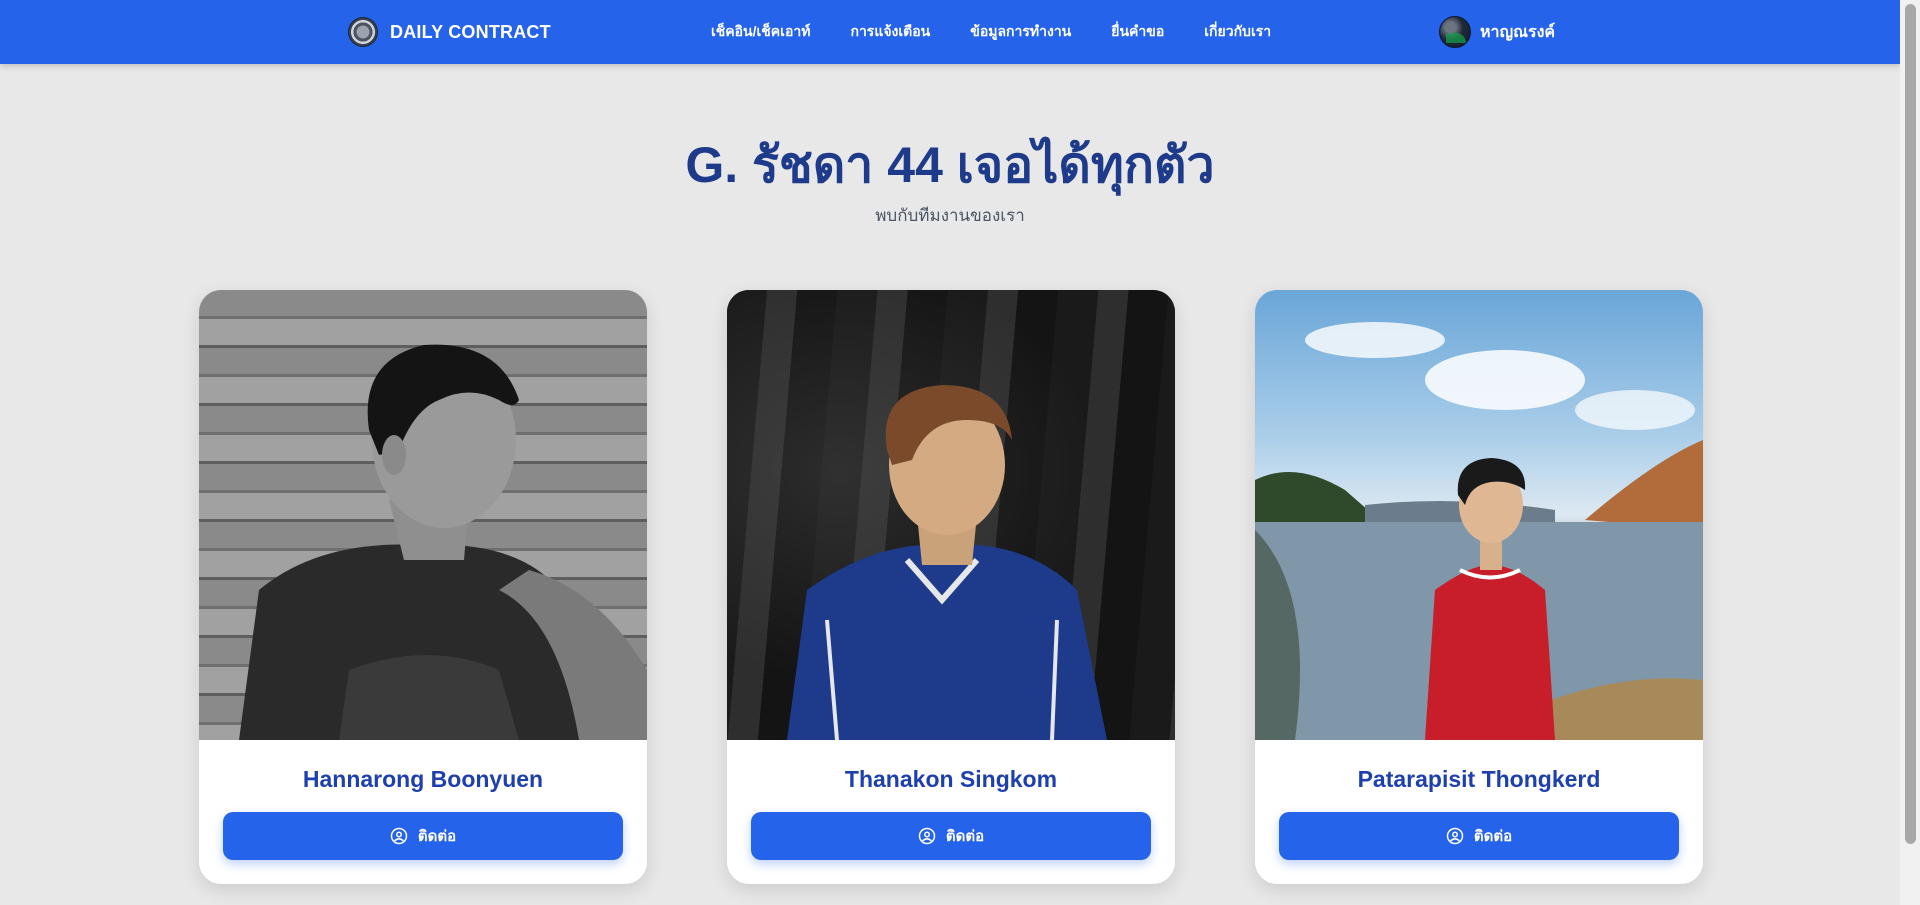  I want to click on page-title: G. รัชดา 44 เจอได้ทุกตัว, so click(950, 165).